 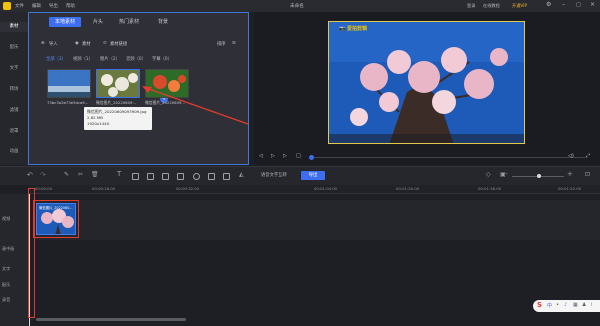 What do you see at coordinates (162, 59) in the screenshot?
I see `subtab-subtitle: 字幕（0）` at bounding box center [162, 59].